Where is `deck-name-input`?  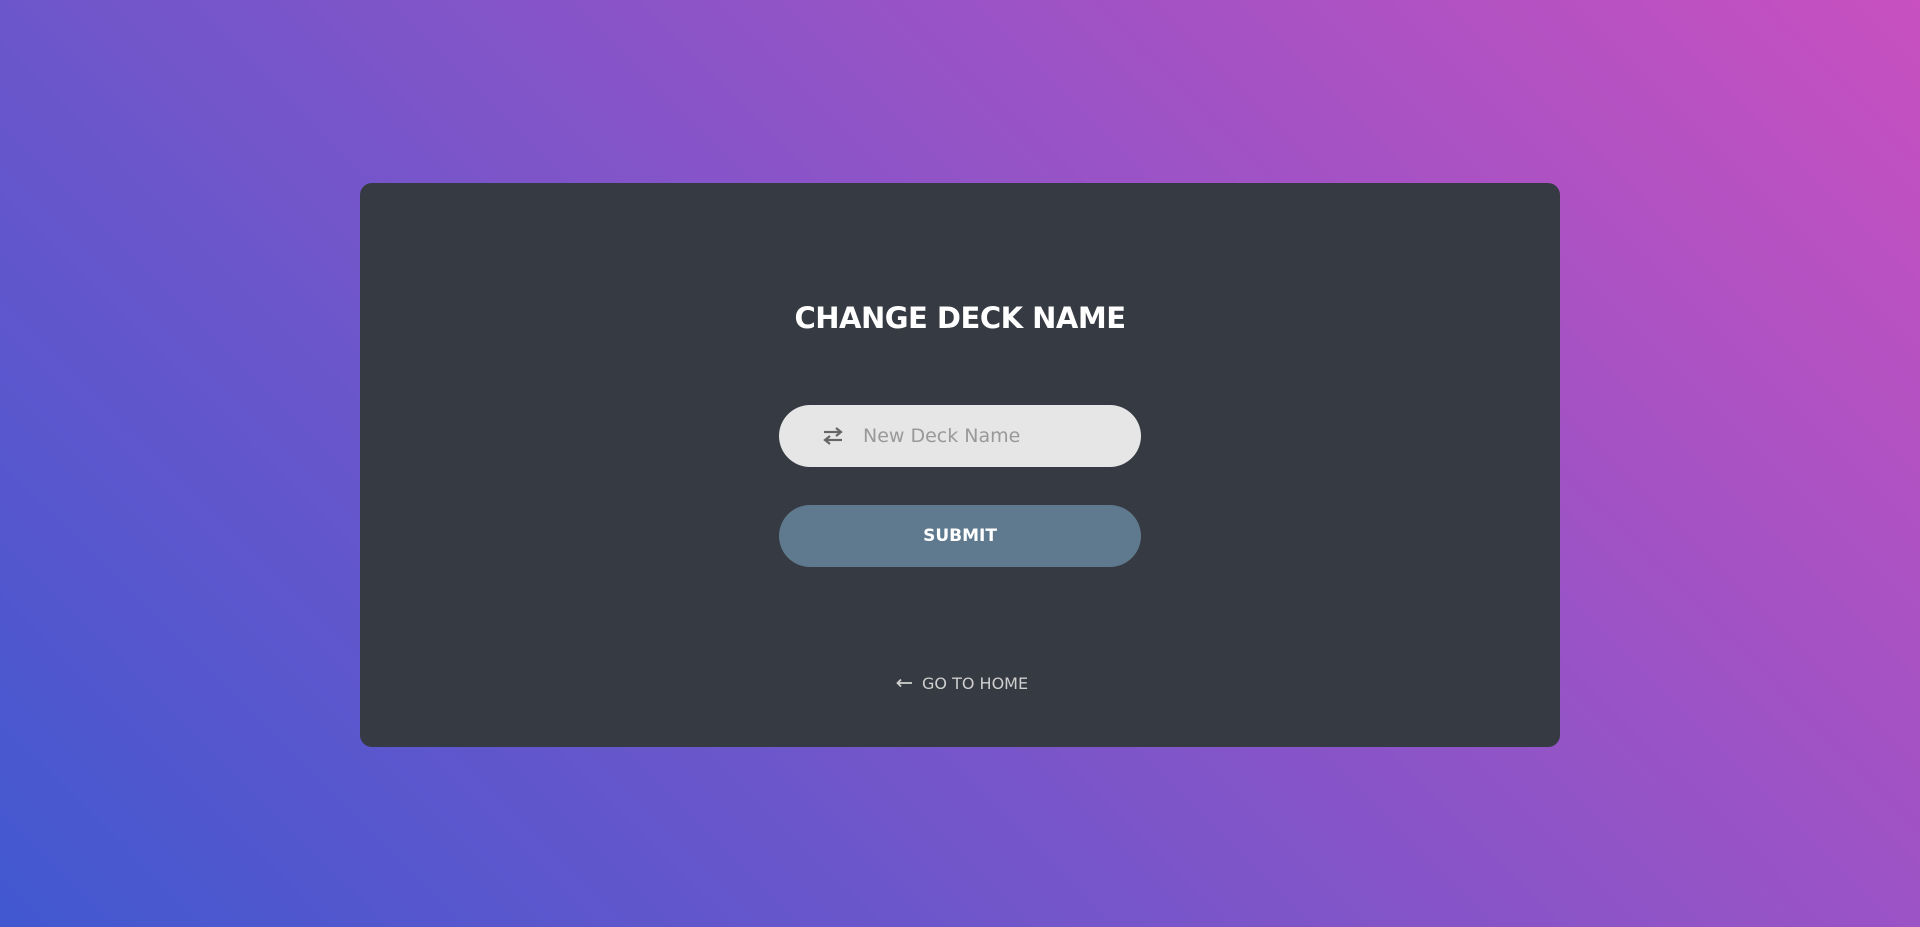 deck-name-input is located at coordinates (988, 436).